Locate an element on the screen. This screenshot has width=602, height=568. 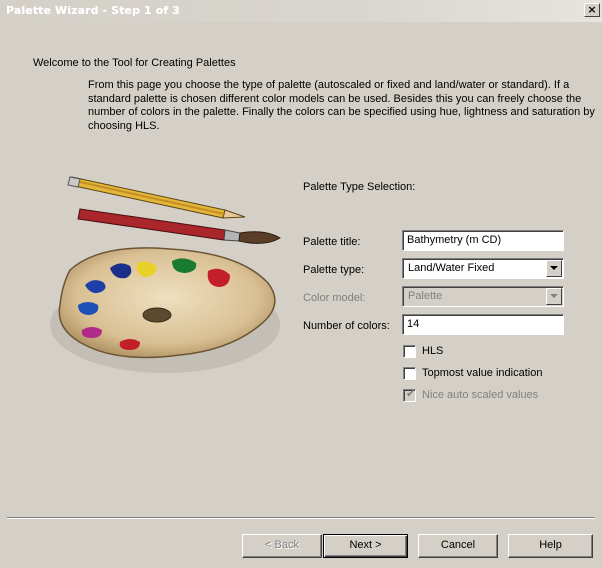
cancel-button: Cancel is located at coordinates (458, 546).